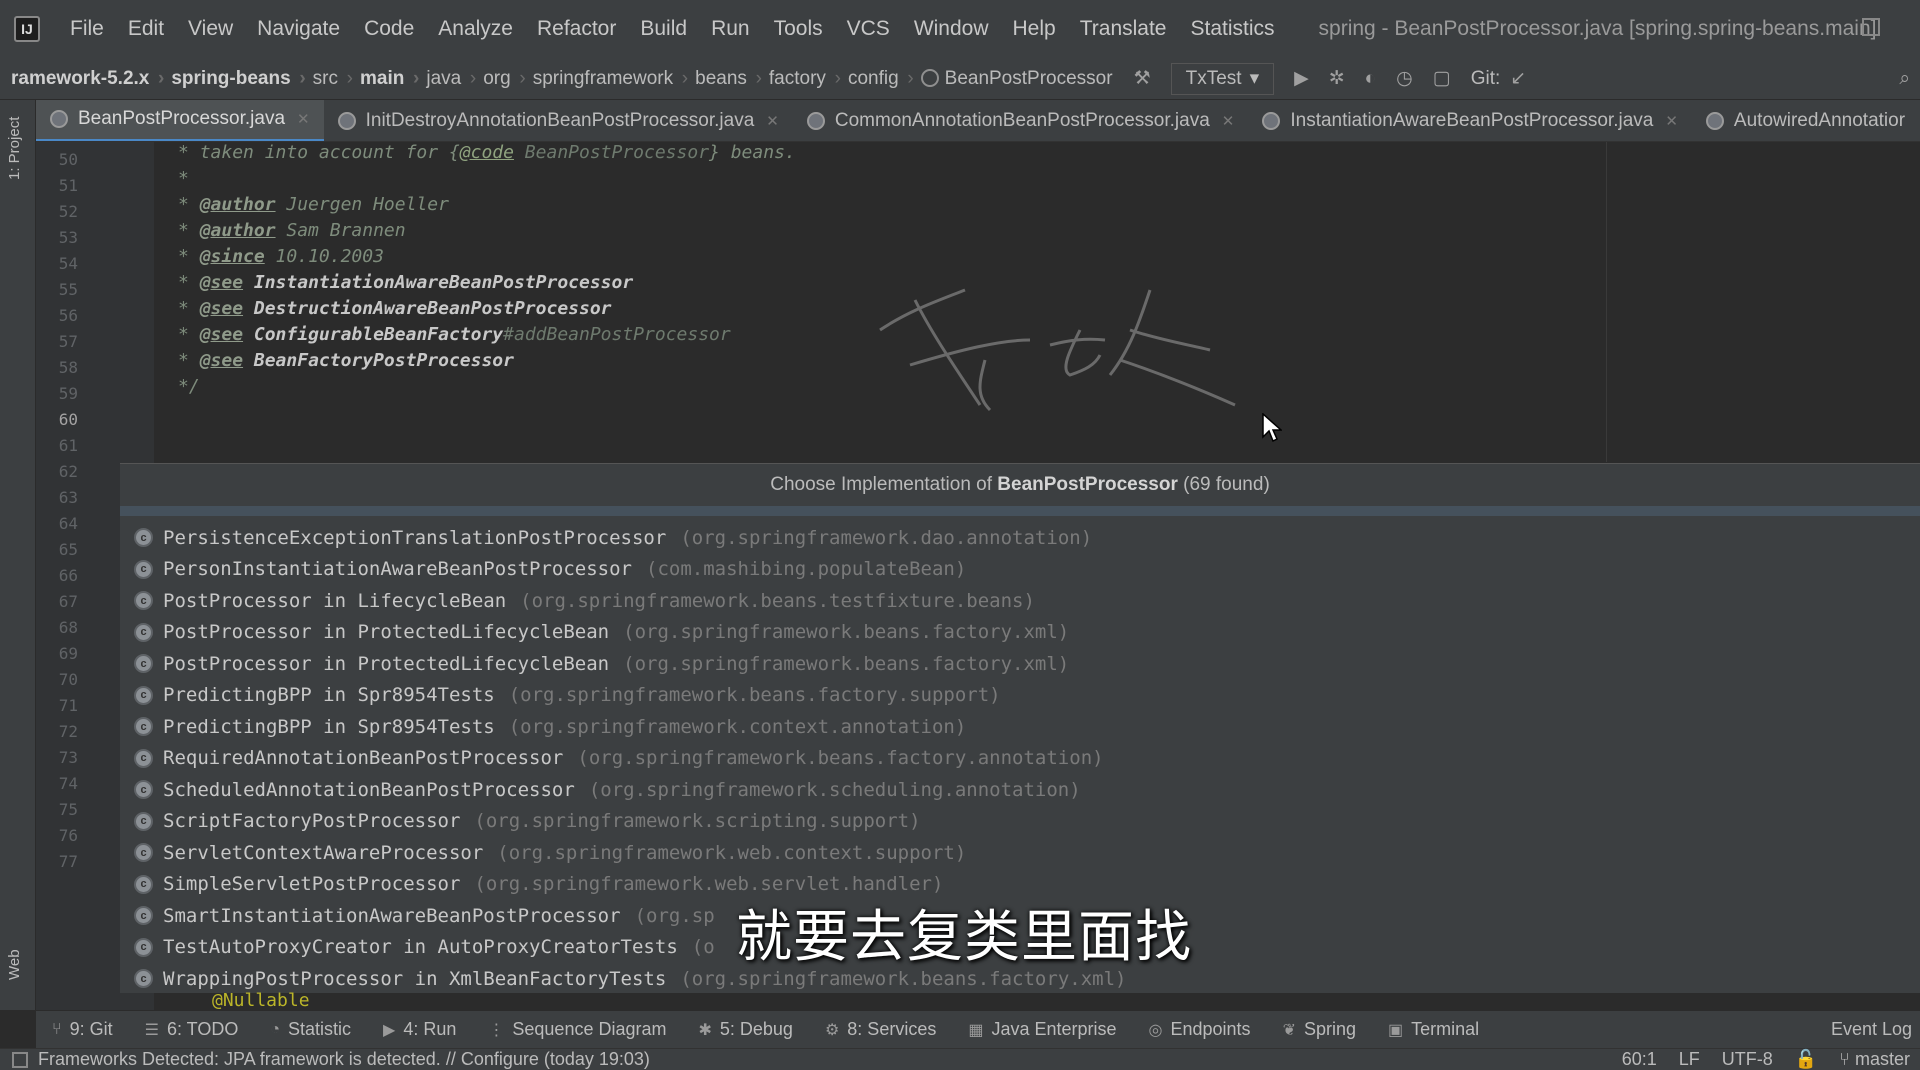  What do you see at coordinates (1404, 78) in the screenshot?
I see `profile-icon: ◷` at bounding box center [1404, 78].